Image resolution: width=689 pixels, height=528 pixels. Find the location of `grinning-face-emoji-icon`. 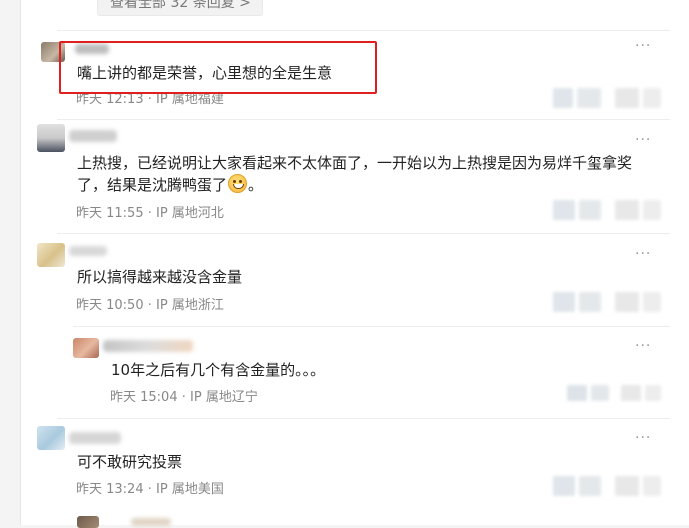

grinning-face-emoji-icon is located at coordinates (238, 183).